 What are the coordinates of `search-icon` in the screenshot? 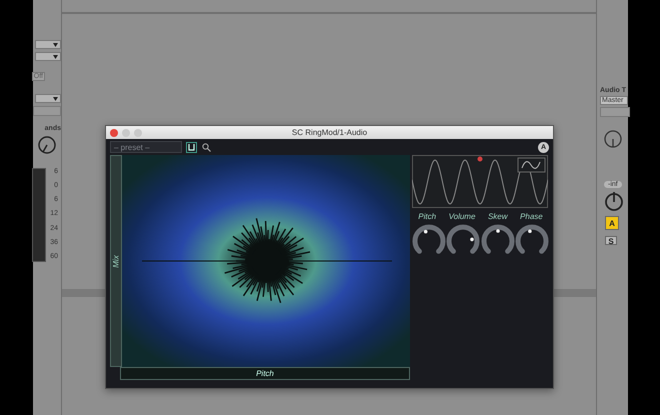 It's located at (206, 147).